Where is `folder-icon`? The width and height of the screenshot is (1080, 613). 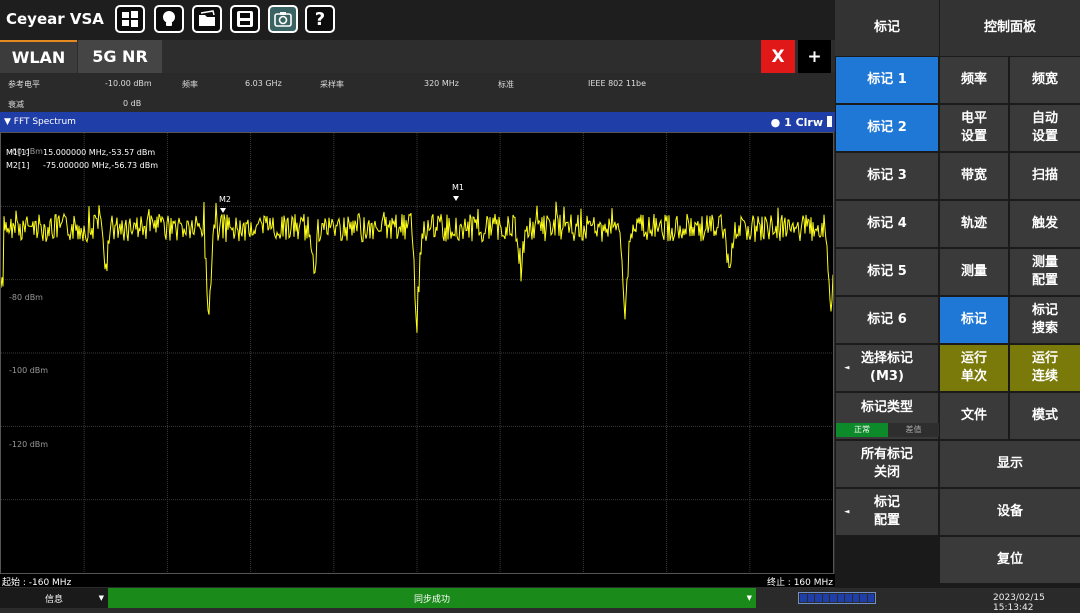
folder-icon is located at coordinates (207, 18).